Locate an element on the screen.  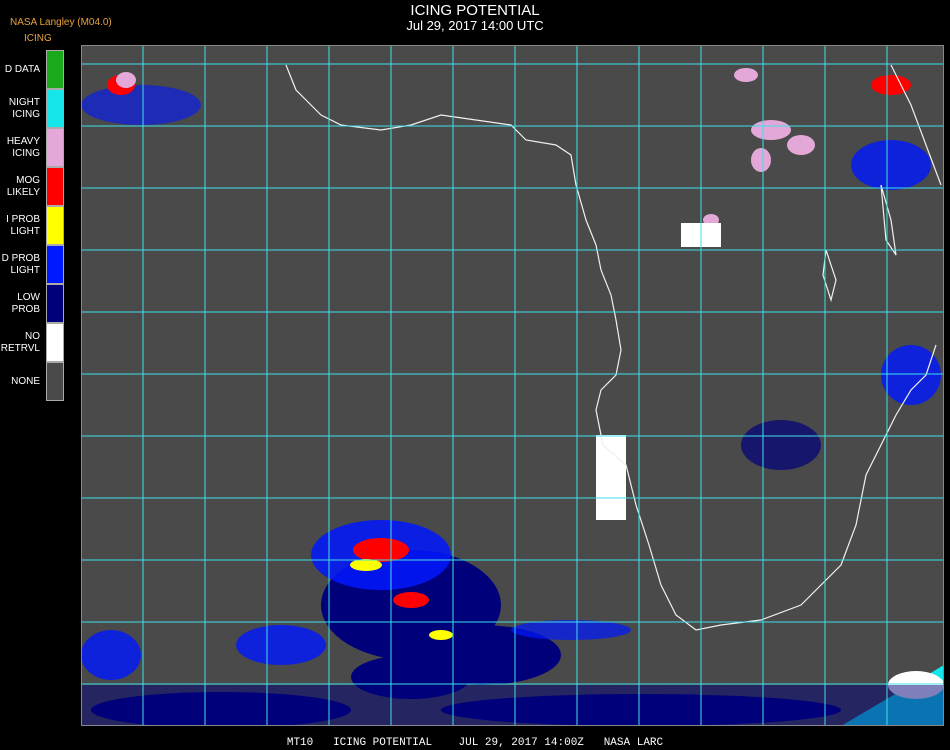
legend-item-mog-likely: MOG LIKELY is located at coordinates (32, 186).